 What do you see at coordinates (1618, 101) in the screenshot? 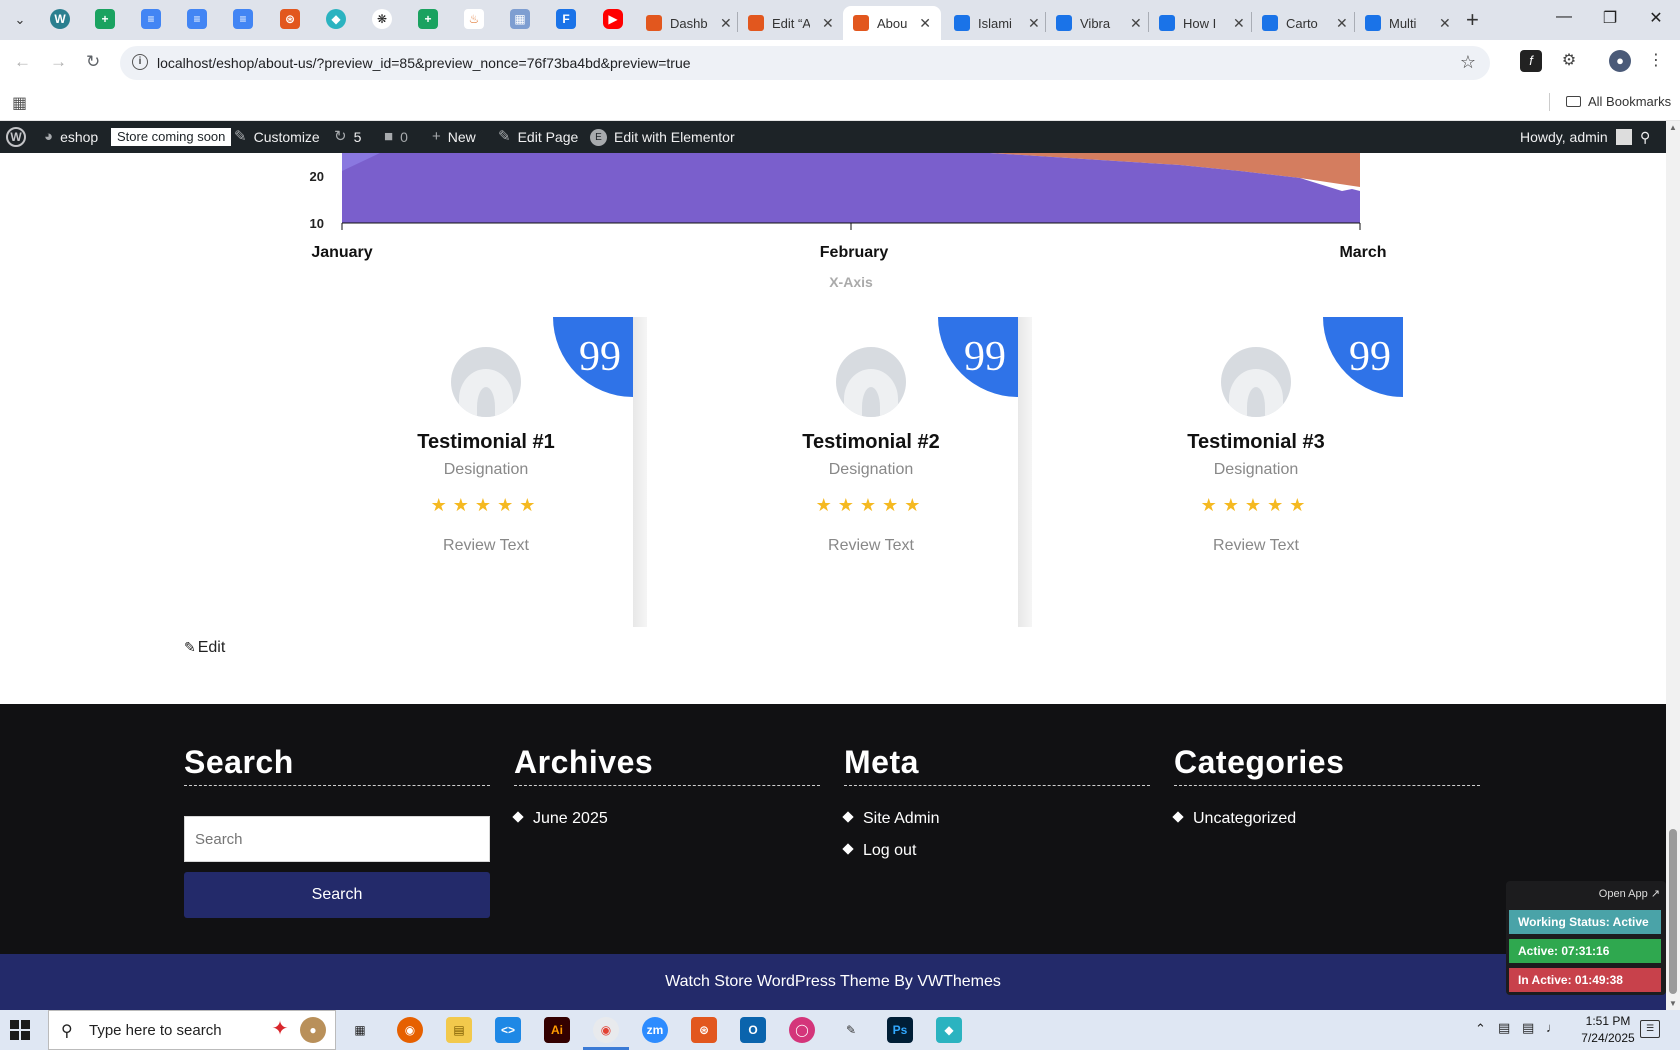
I see `all-bookmarks-button: All Bookmarks` at bounding box center [1618, 101].